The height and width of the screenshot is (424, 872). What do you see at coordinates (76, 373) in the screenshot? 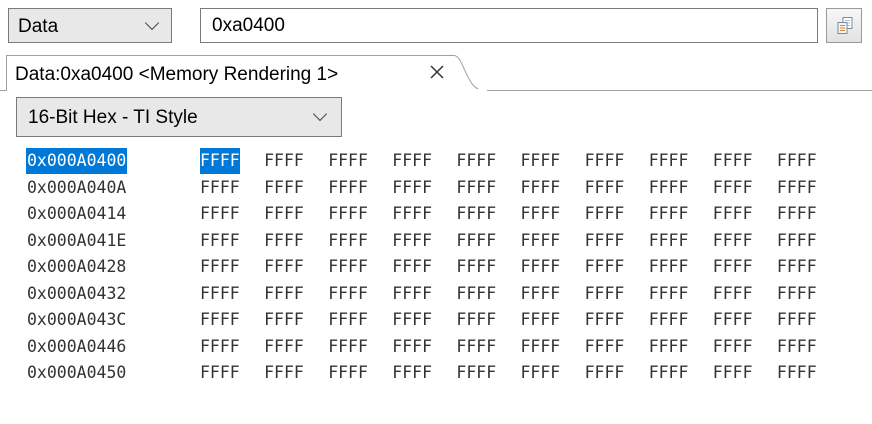
I see `memory-address: 0x000A0450` at bounding box center [76, 373].